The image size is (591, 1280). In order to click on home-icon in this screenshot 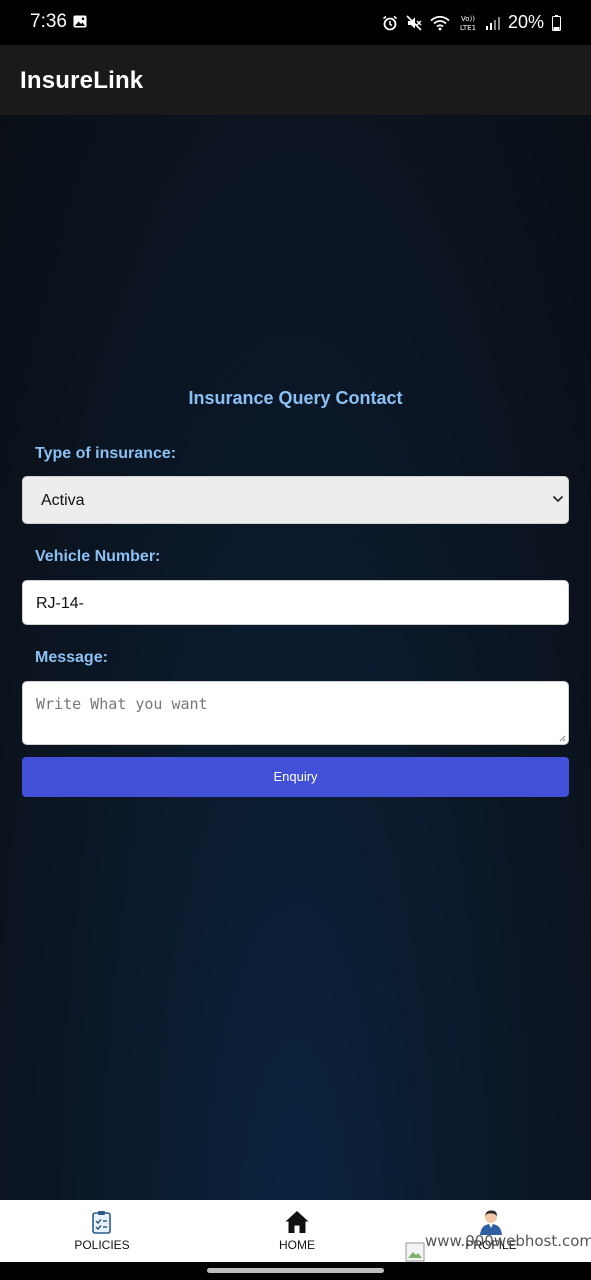, I will do `click(297, 1222)`.